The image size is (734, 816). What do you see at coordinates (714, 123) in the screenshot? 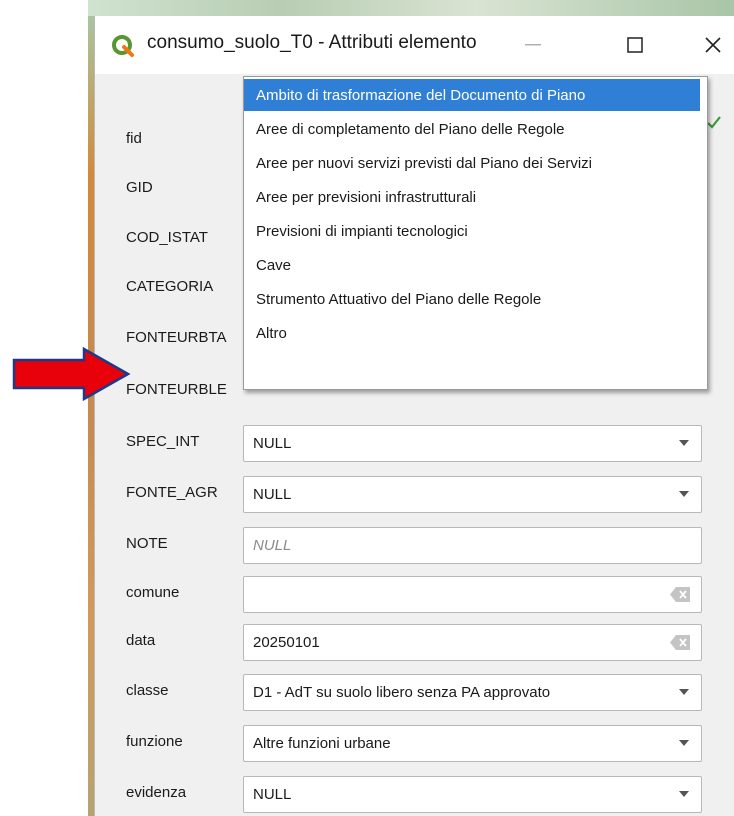
I see `valid-check-icon` at bounding box center [714, 123].